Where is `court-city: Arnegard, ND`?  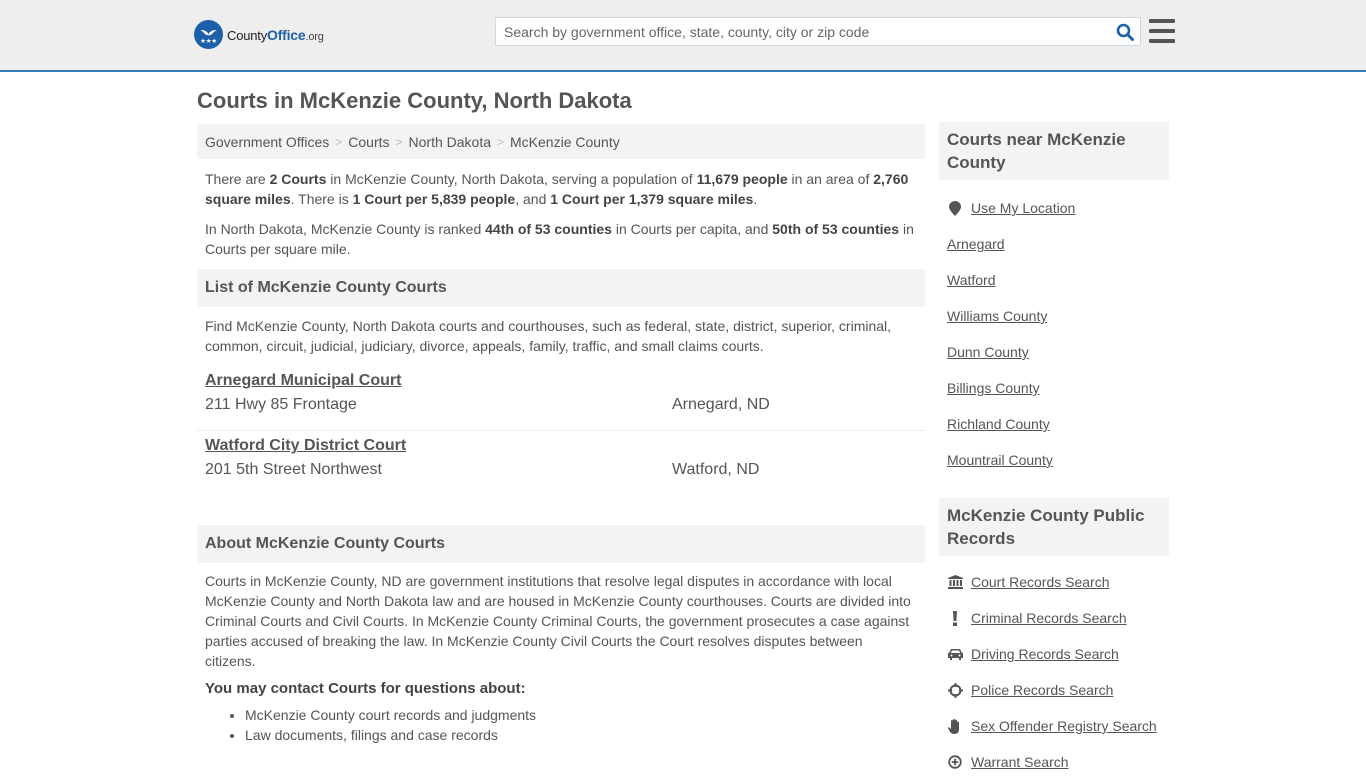 court-city: Arnegard, ND is located at coordinates (721, 404).